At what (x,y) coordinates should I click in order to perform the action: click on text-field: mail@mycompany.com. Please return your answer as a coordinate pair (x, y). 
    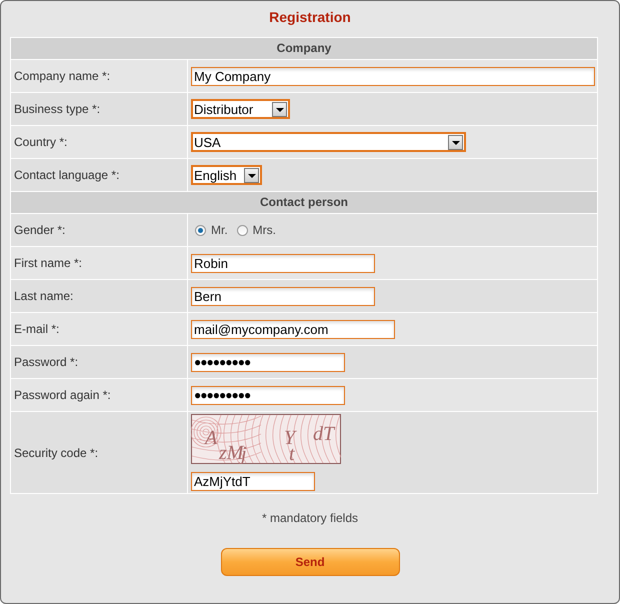
    Looking at the image, I should click on (293, 329).